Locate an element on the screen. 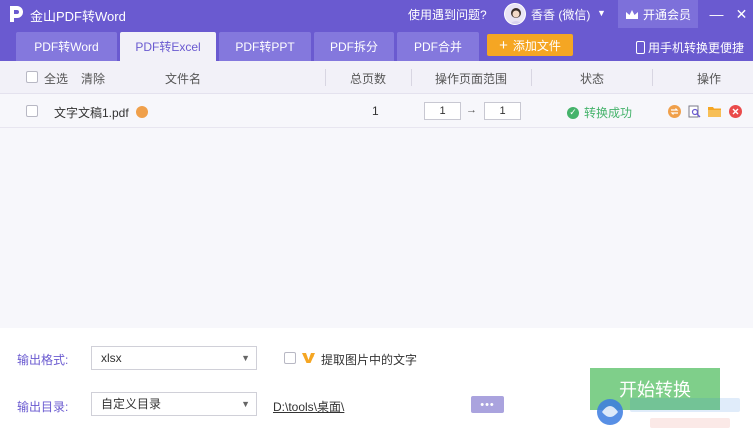  tab-pdf-to-word: PDF转Word is located at coordinates (66, 46).